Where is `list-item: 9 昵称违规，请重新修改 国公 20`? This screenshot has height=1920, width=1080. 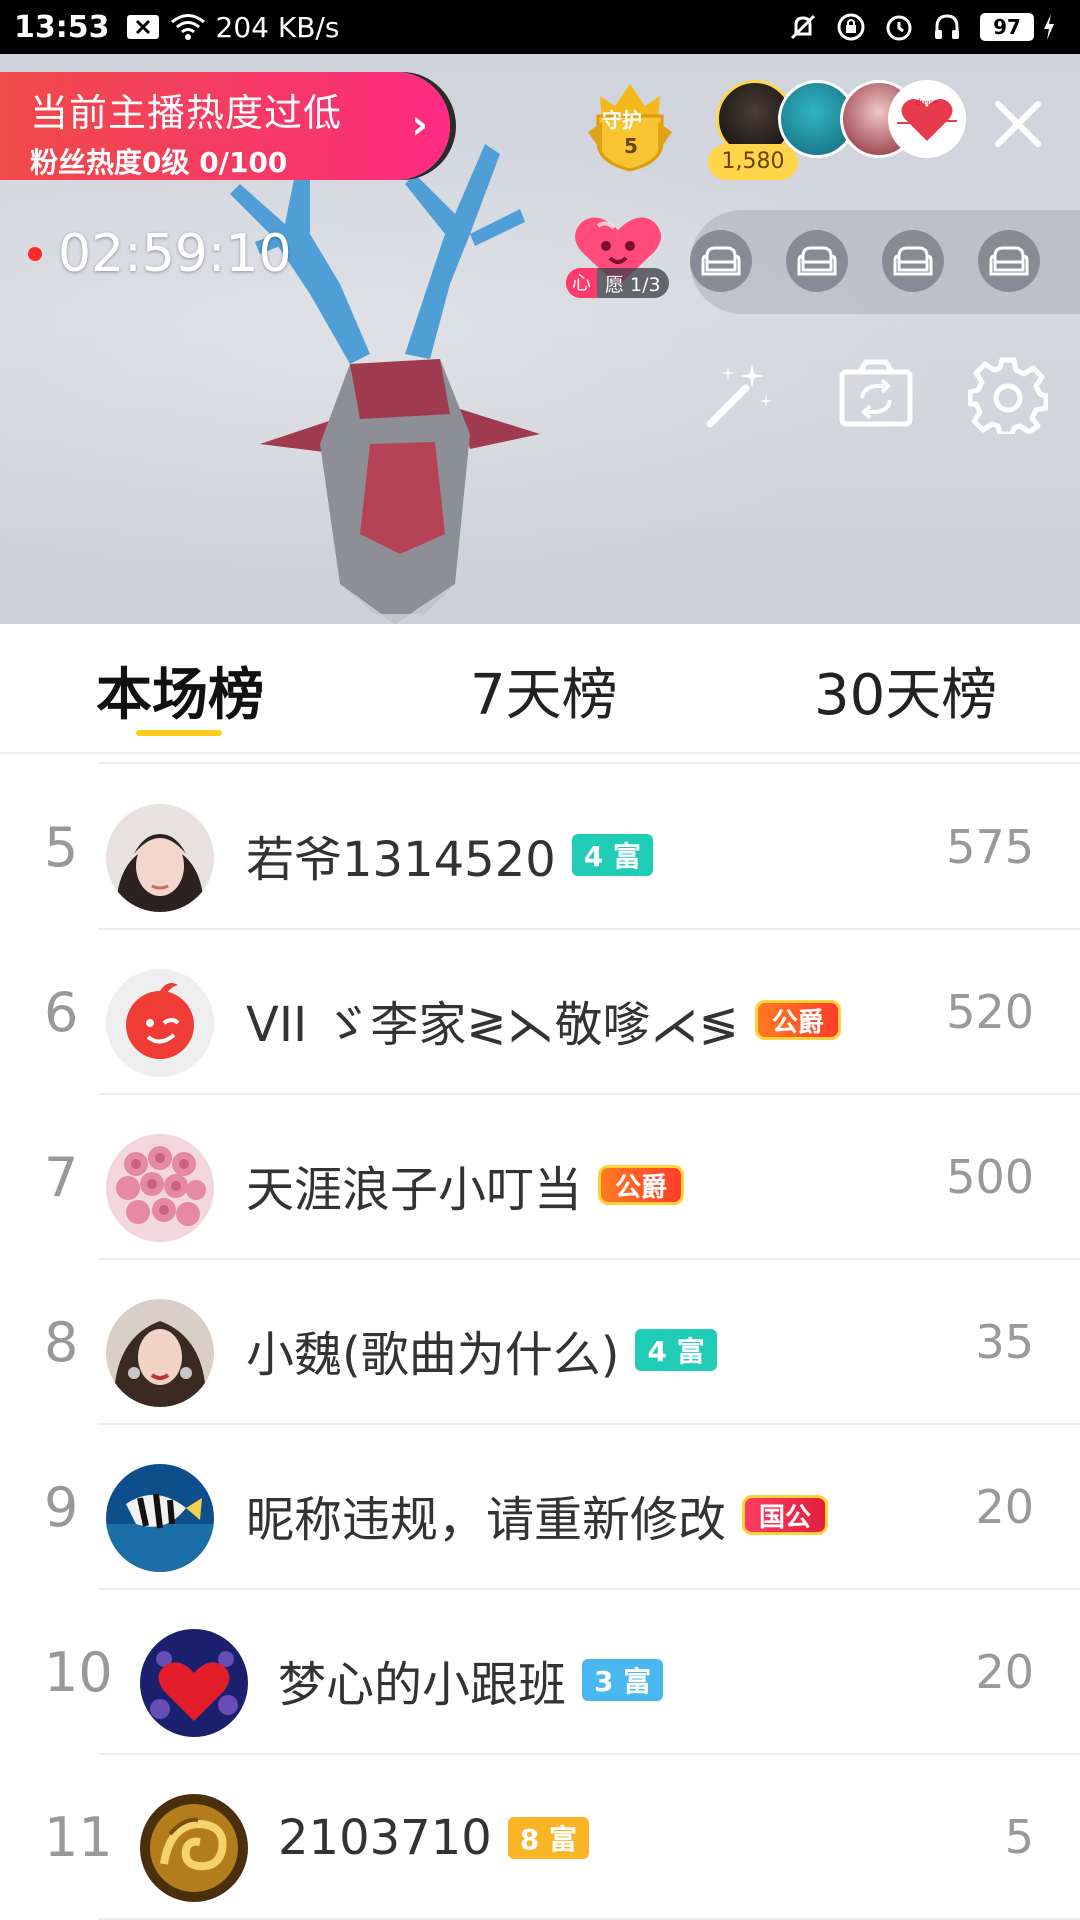
list-item: 9 昵称违规，请重新修改 国公 20 is located at coordinates (540, 1508).